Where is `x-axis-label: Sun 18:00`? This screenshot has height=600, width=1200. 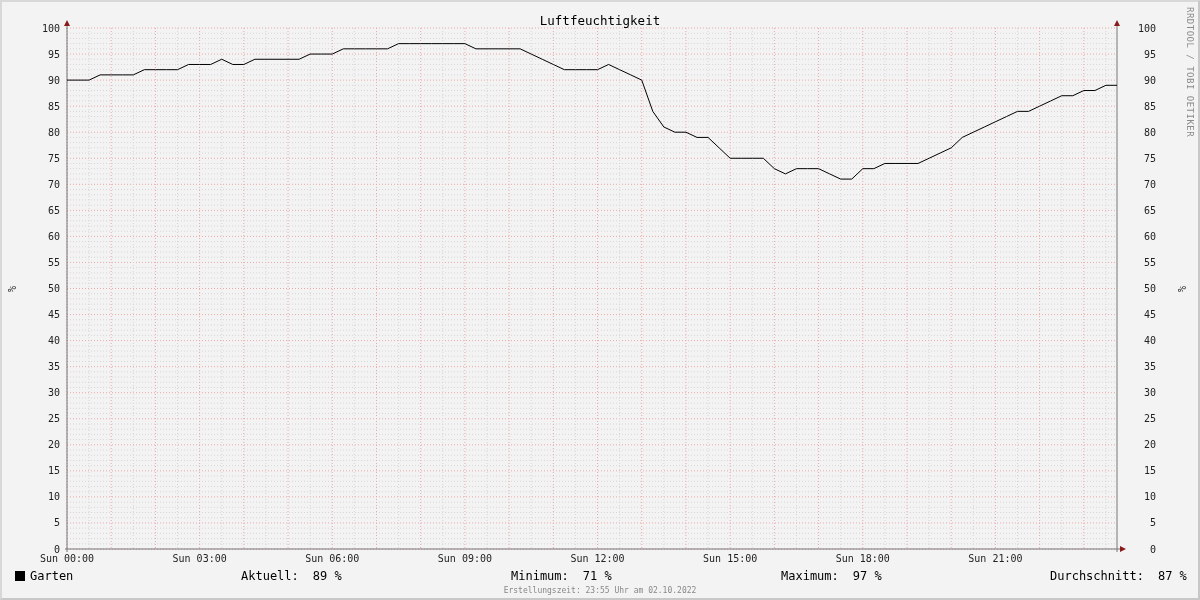
x-axis-label: Sun 18:00 is located at coordinates (862, 558).